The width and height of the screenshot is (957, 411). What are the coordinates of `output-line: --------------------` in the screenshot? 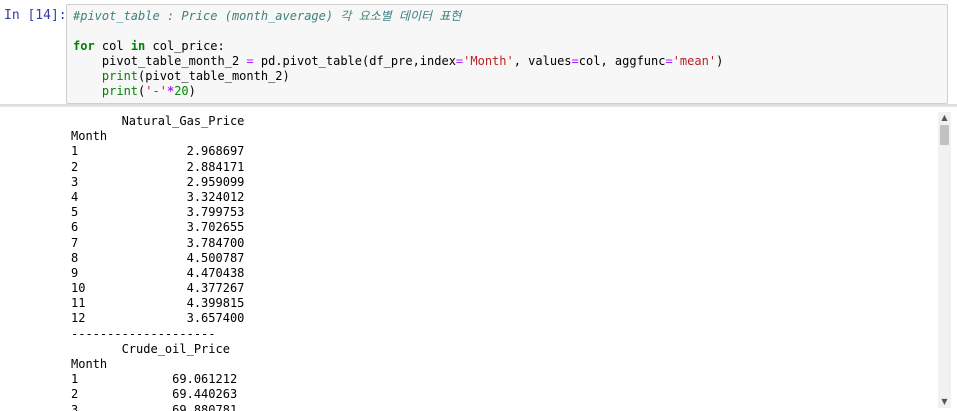 It's located at (143, 333).